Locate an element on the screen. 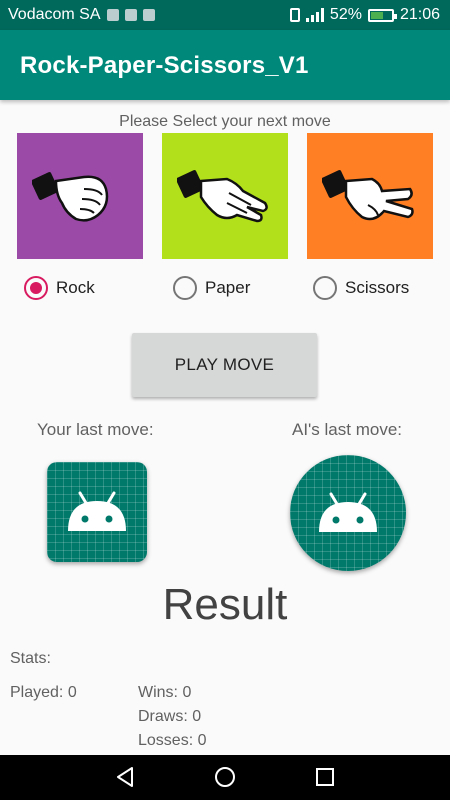 This screenshot has width=450, height=800. radio-paper-indicator is located at coordinates (185, 288).